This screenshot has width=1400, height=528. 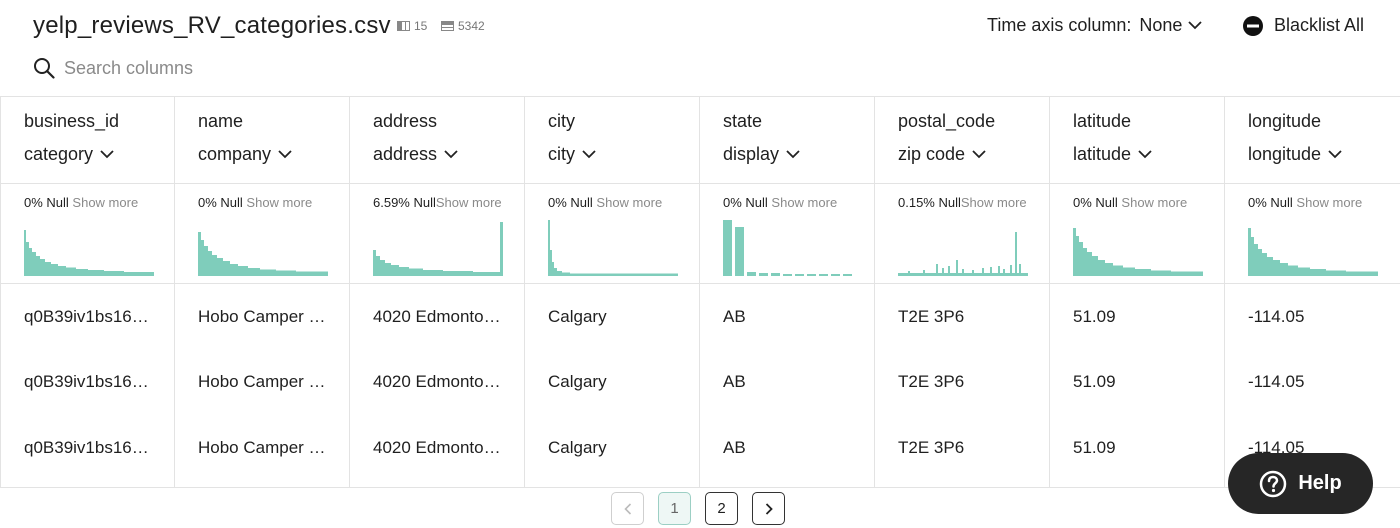 What do you see at coordinates (1161, 25) in the screenshot?
I see `time-axis-value: None` at bounding box center [1161, 25].